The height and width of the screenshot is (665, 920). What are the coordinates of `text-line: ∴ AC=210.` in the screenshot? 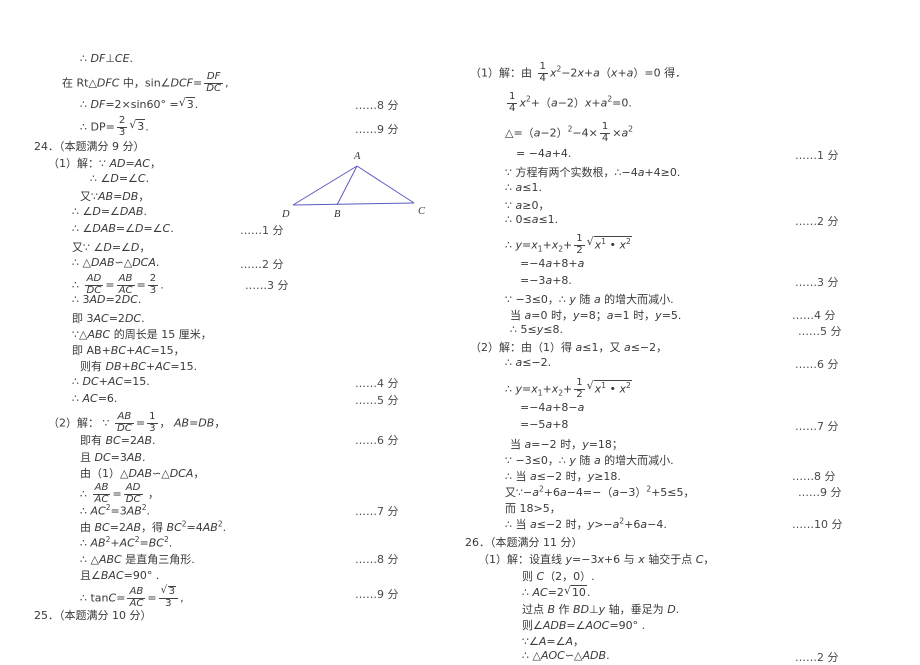 It's located at (556, 591).